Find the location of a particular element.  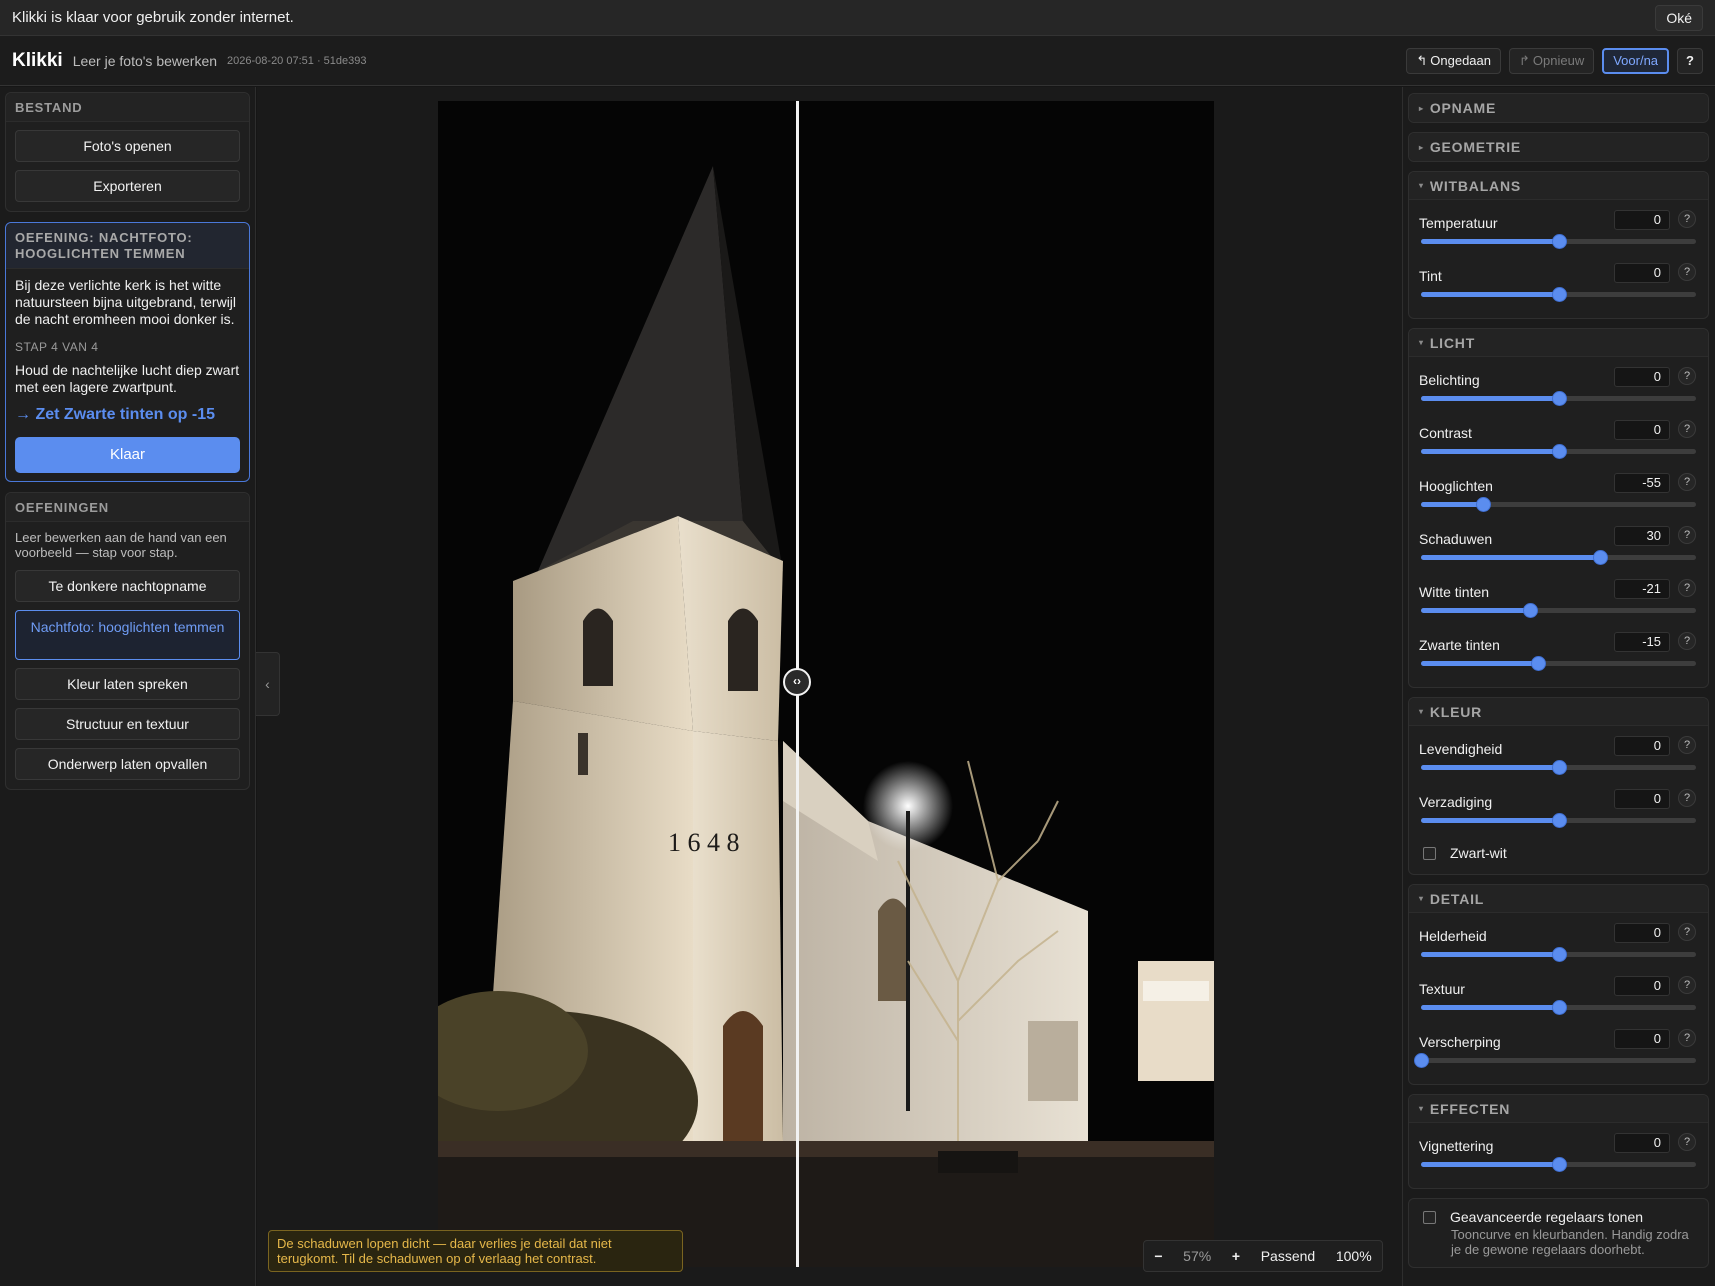

black-white-toggle: Zwart-wit is located at coordinates (1558, 853).